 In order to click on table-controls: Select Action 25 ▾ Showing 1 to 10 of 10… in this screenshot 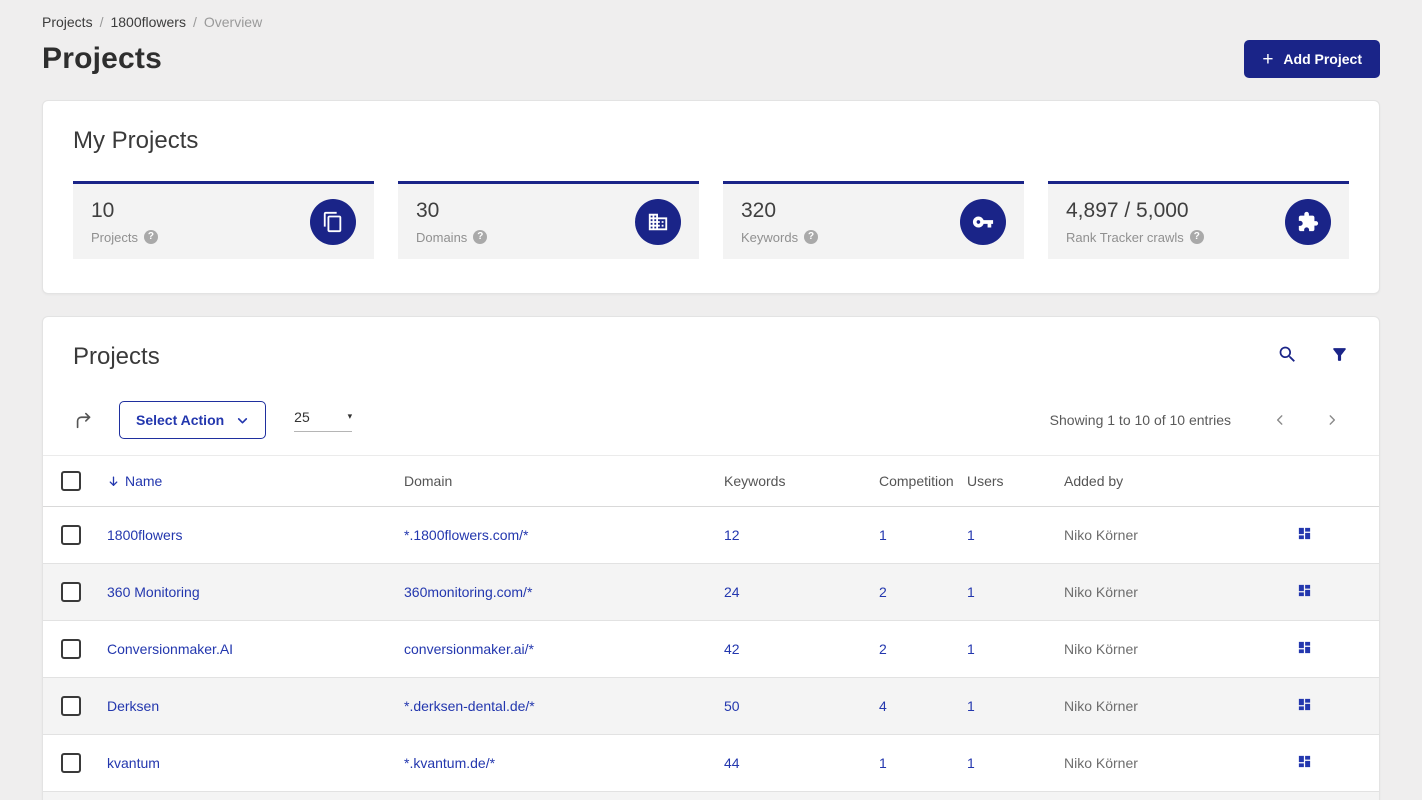, I will do `click(711, 420)`.